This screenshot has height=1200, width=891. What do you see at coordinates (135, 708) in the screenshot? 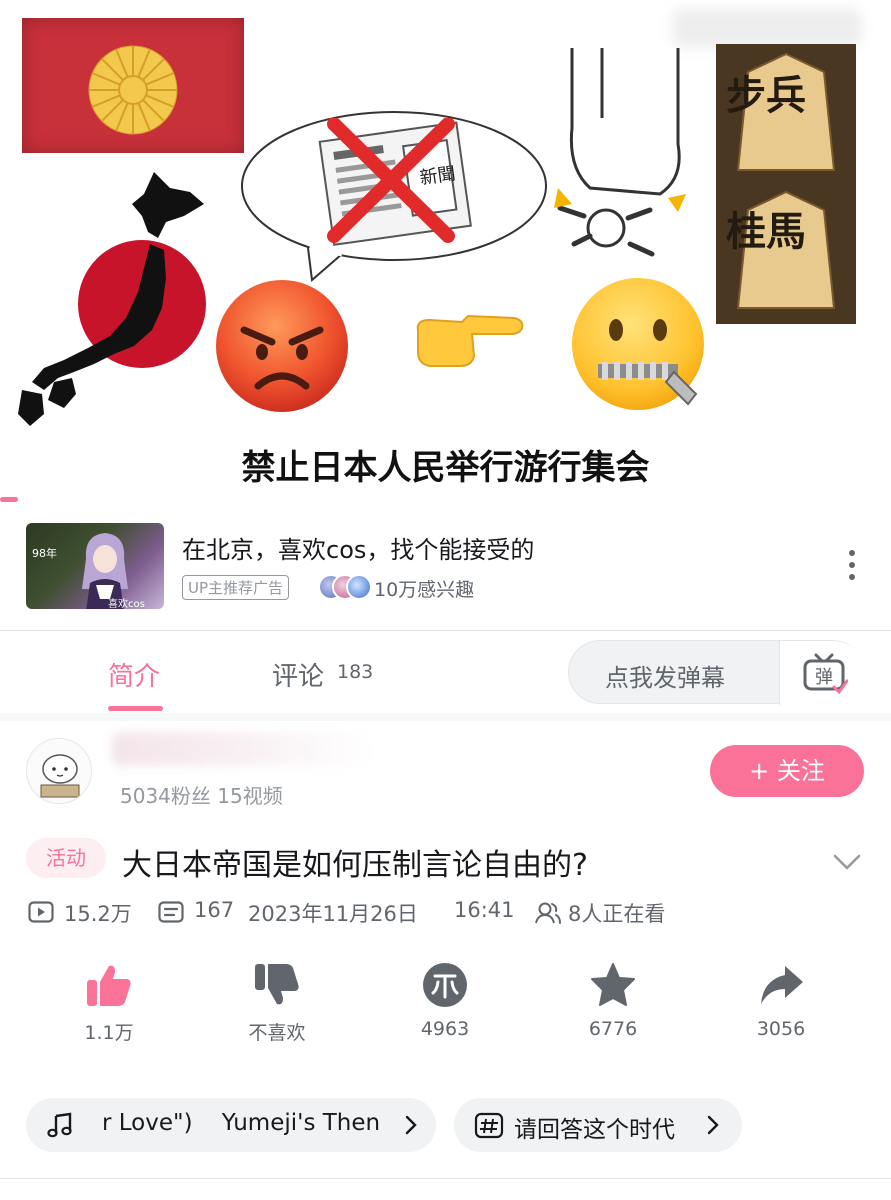
I see `active-tab-indicator` at bounding box center [135, 708].